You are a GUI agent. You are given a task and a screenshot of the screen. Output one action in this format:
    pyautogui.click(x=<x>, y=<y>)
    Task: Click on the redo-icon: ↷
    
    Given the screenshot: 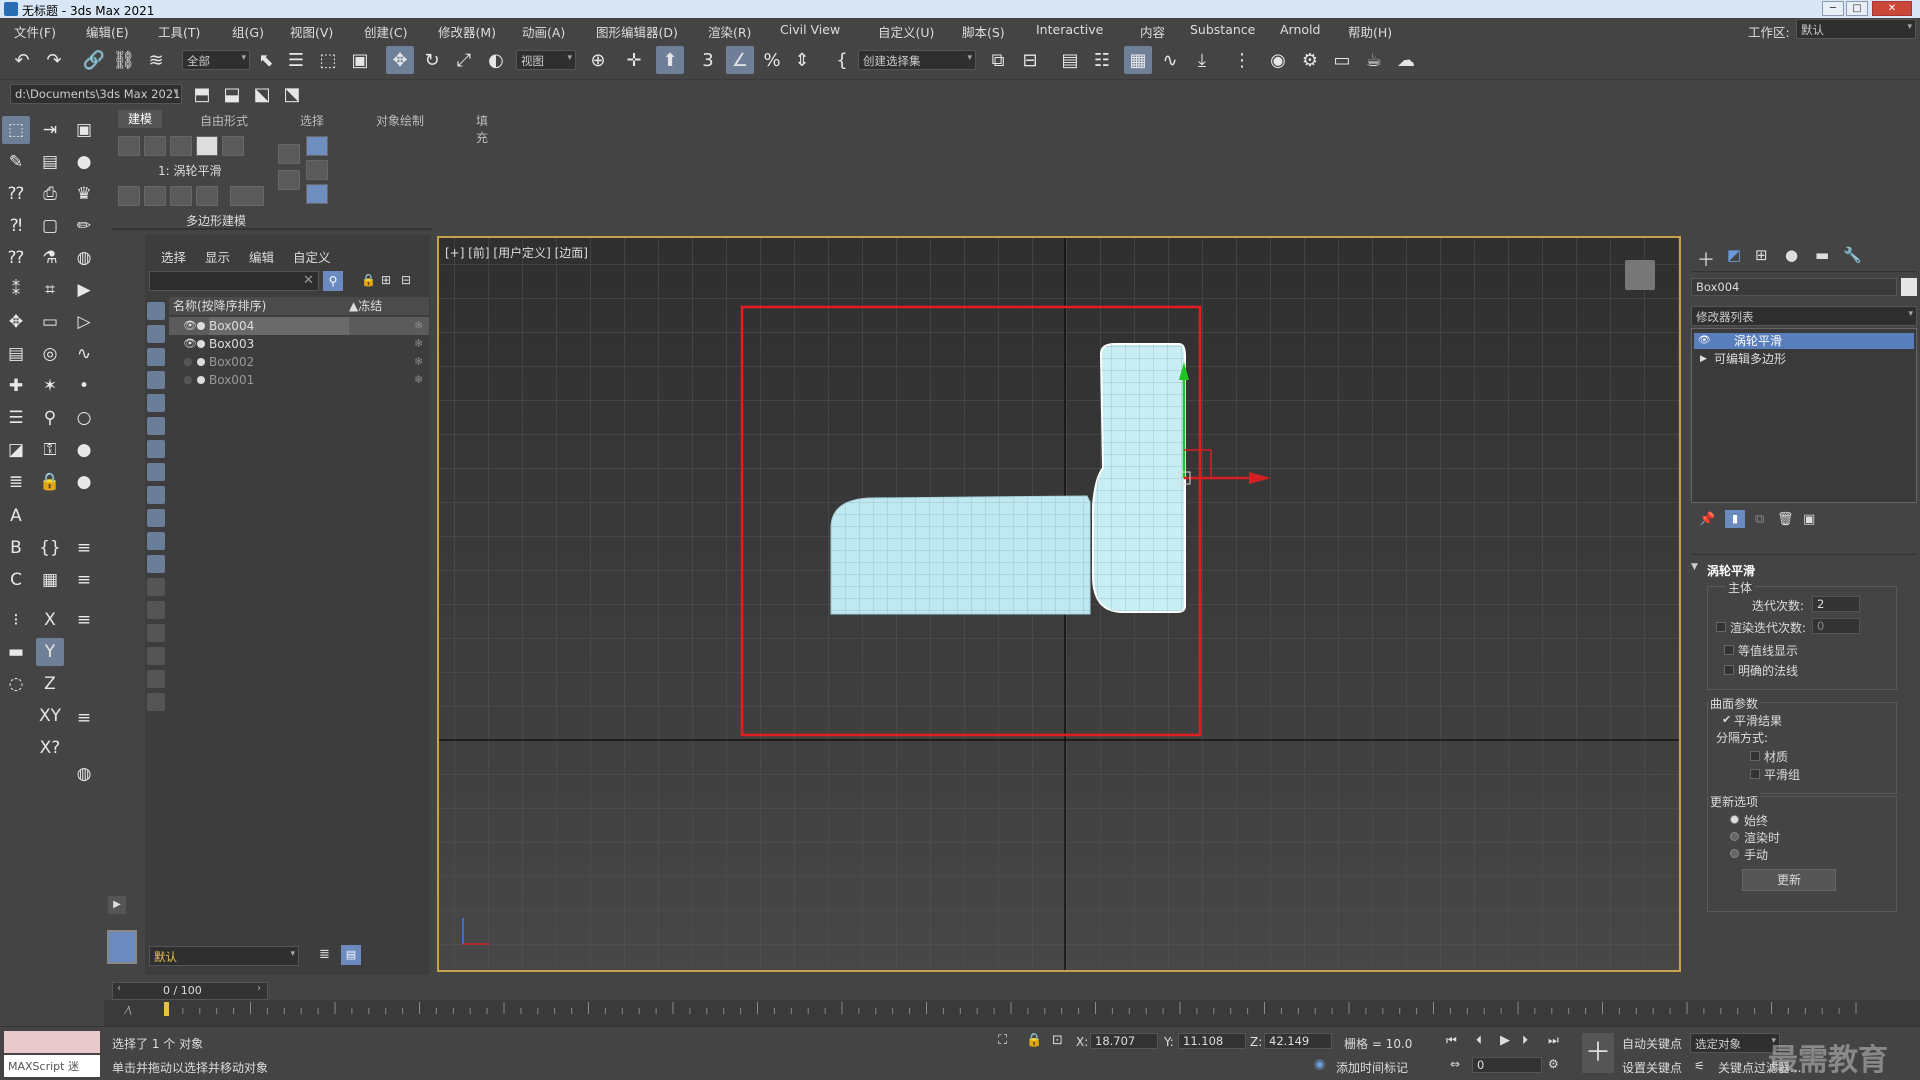 What is the action you would take?
    pyautogui.click(x=54, y=60)
    